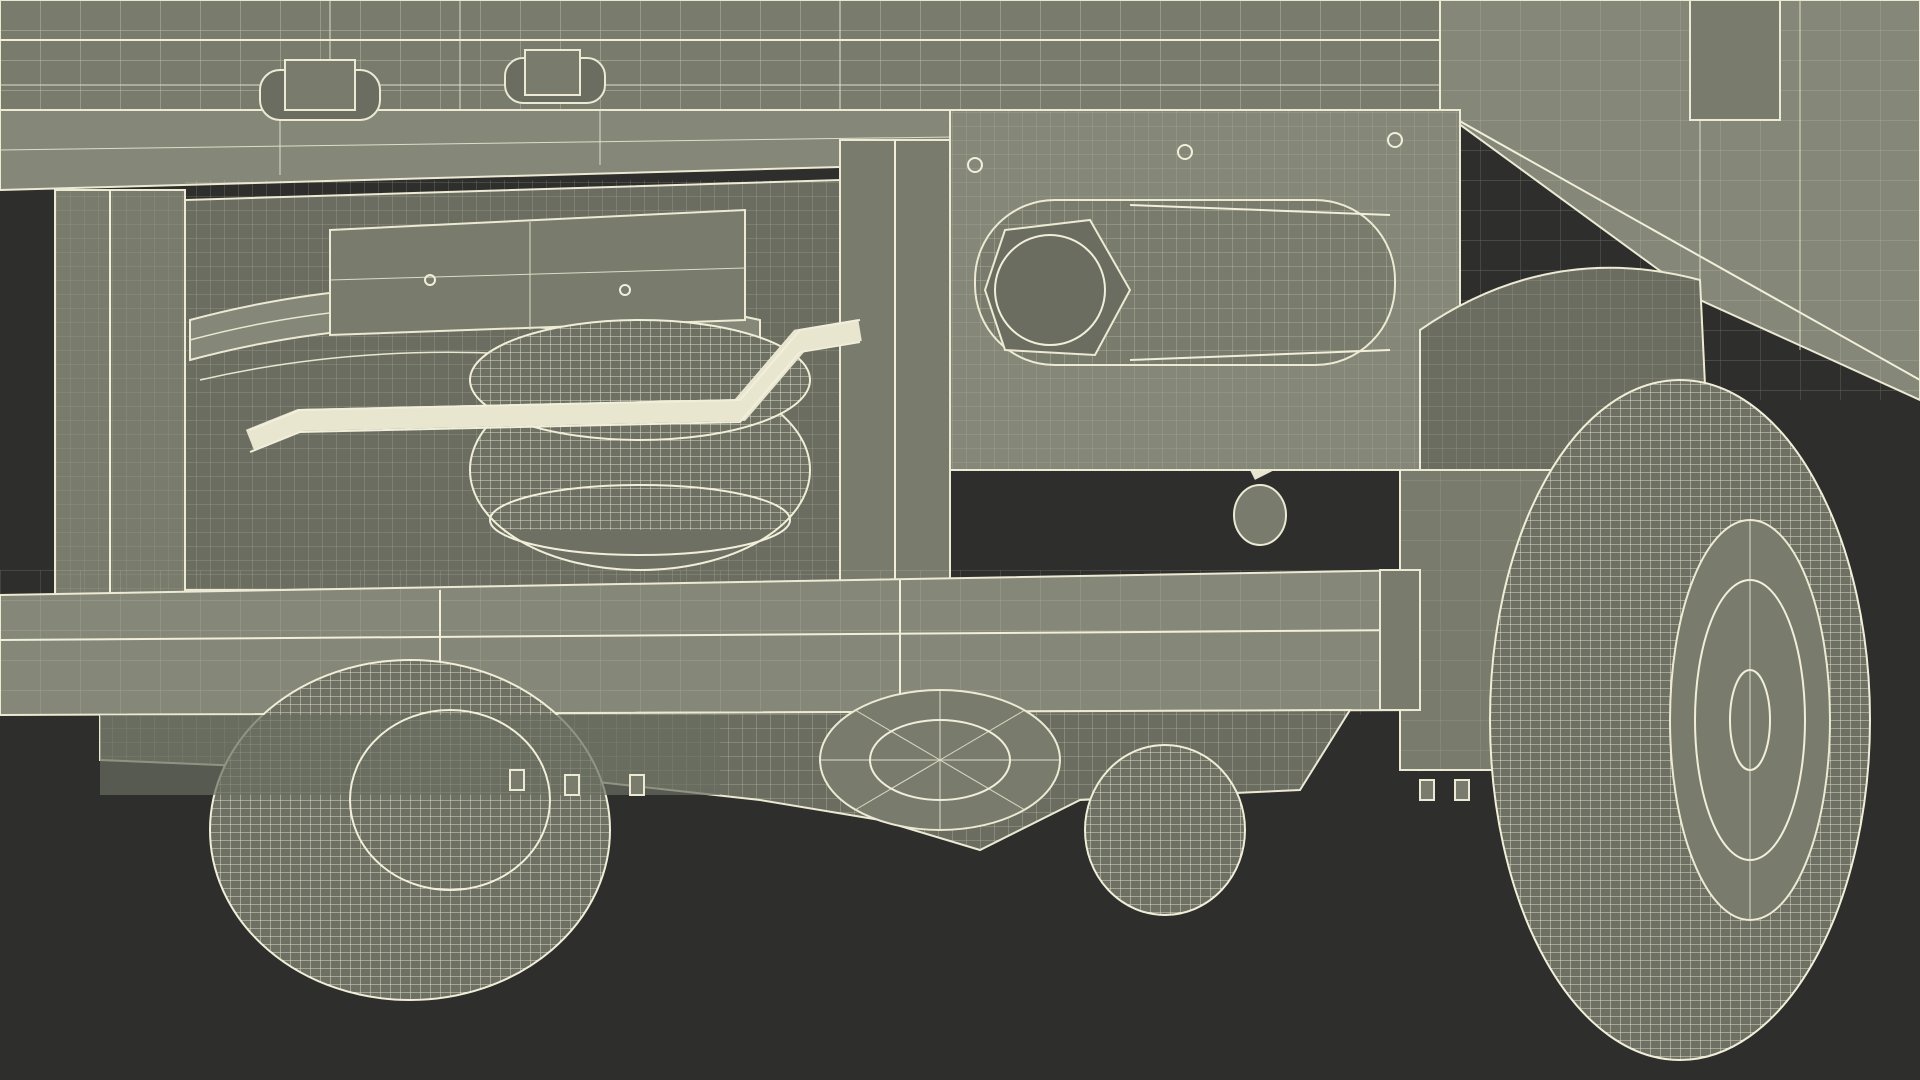 This screenshot has width=1920, height=1080. Describe the element at coordinates (710, 642) in the screenshot. I see `rear-bumper` at that location.